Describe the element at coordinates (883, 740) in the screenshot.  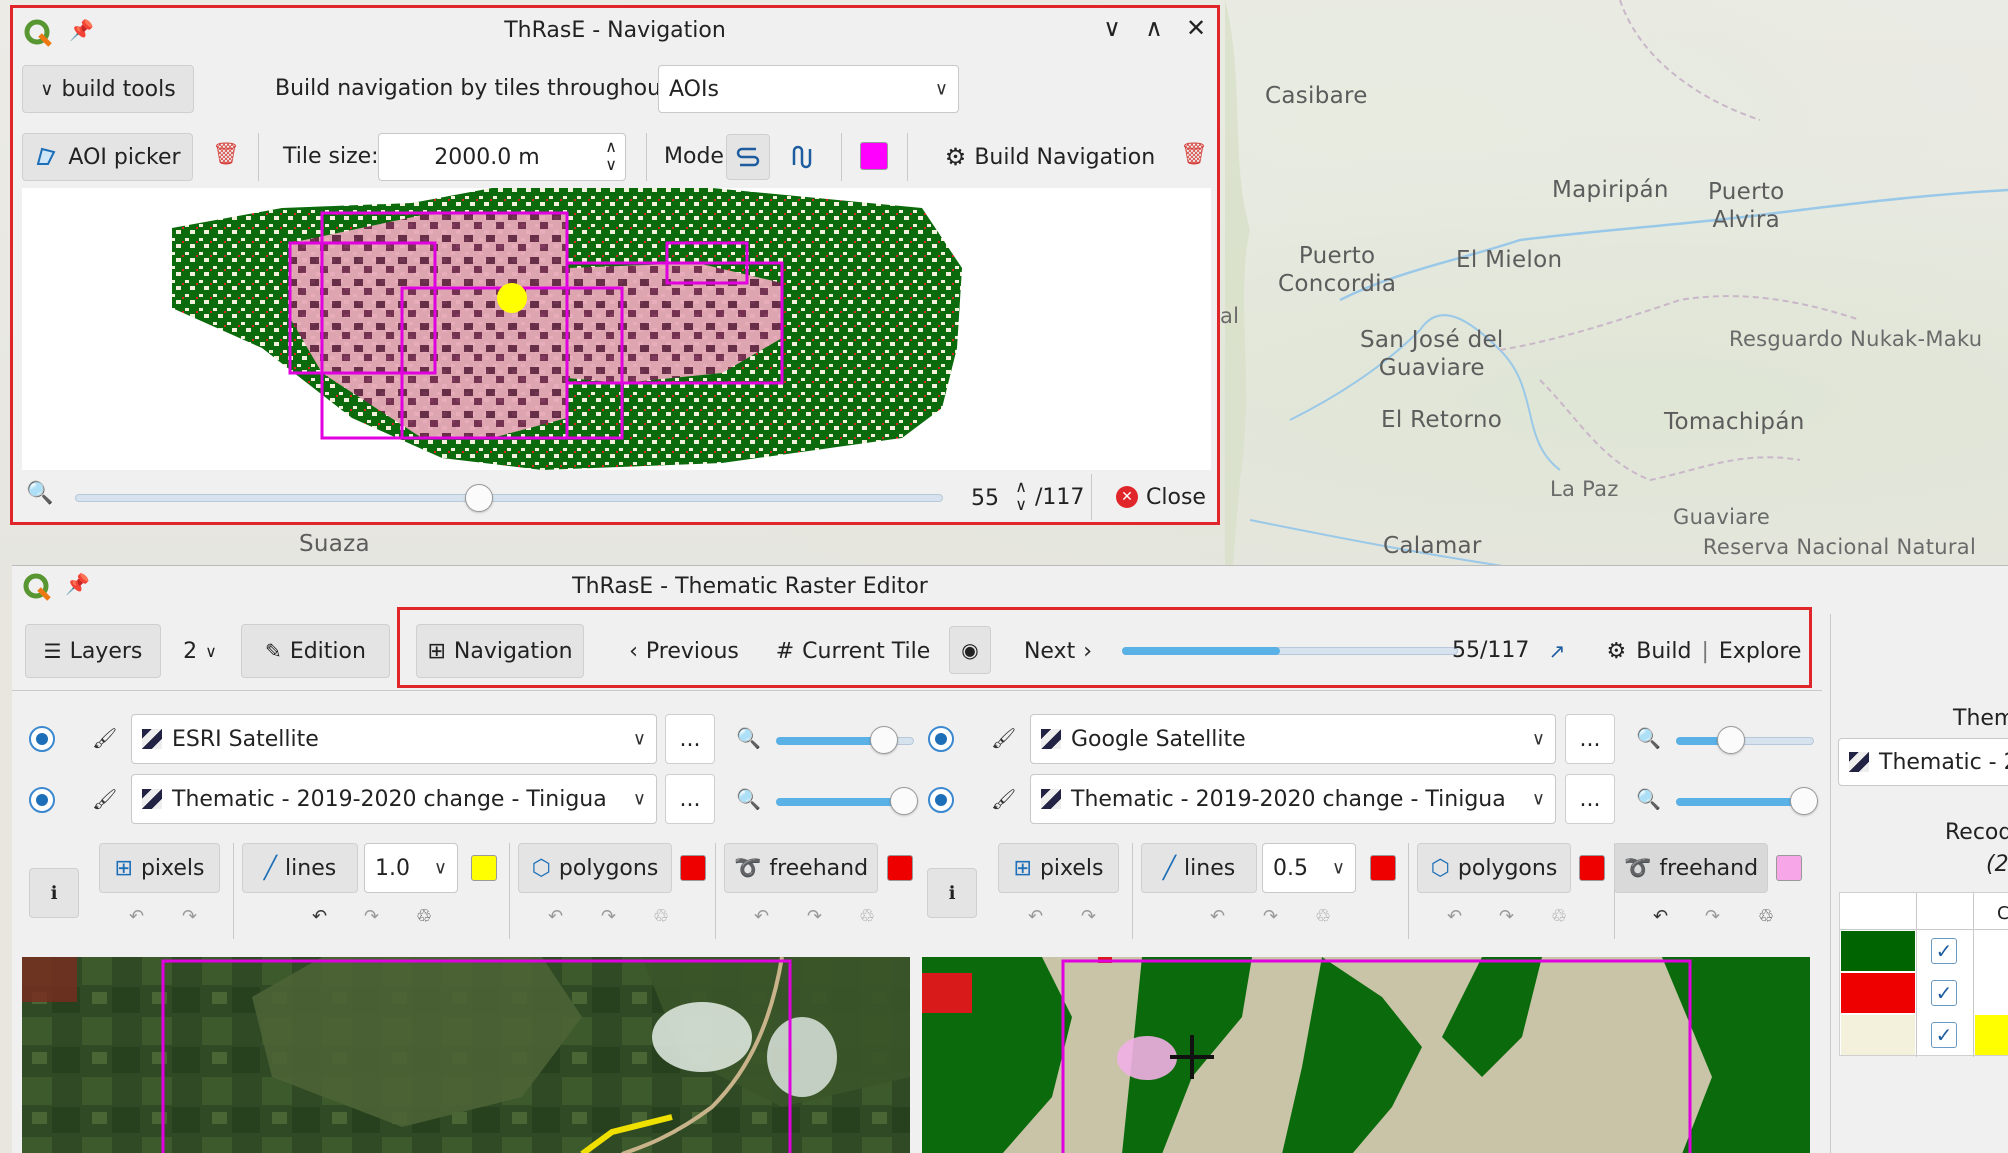
I see `view1-layer1-opacity-handle` at that location.